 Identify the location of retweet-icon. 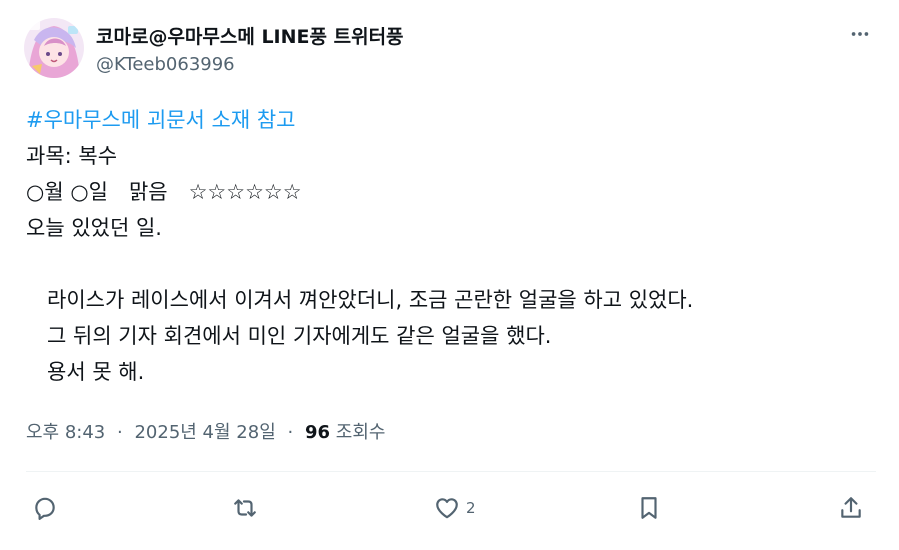
(245, 508).